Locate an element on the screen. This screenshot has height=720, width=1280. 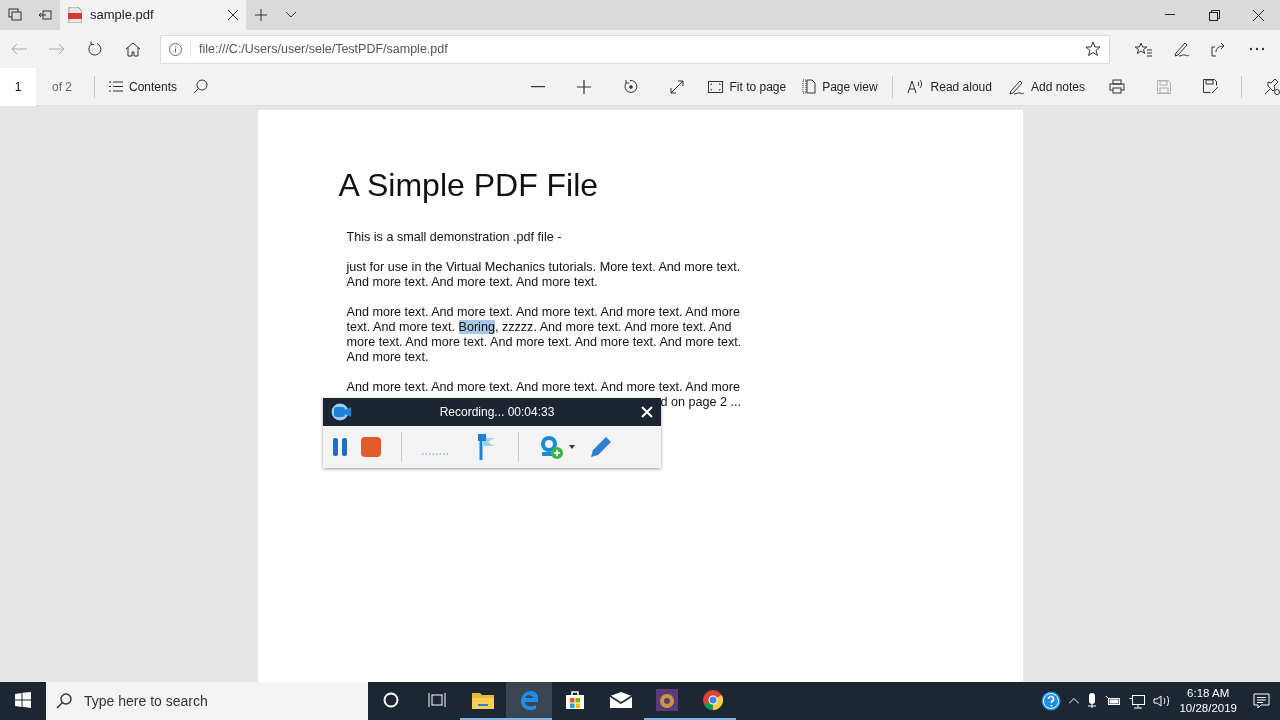
search-icon is located at coordinates (64, 701).